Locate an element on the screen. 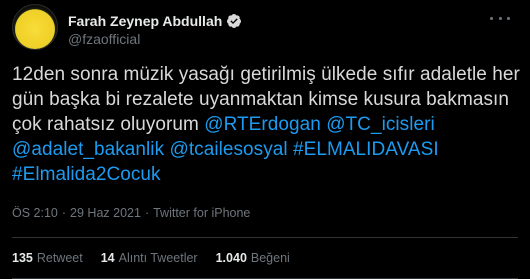  name-row: Farah Zeynep Abdullah is located at coordinates (155, 20).